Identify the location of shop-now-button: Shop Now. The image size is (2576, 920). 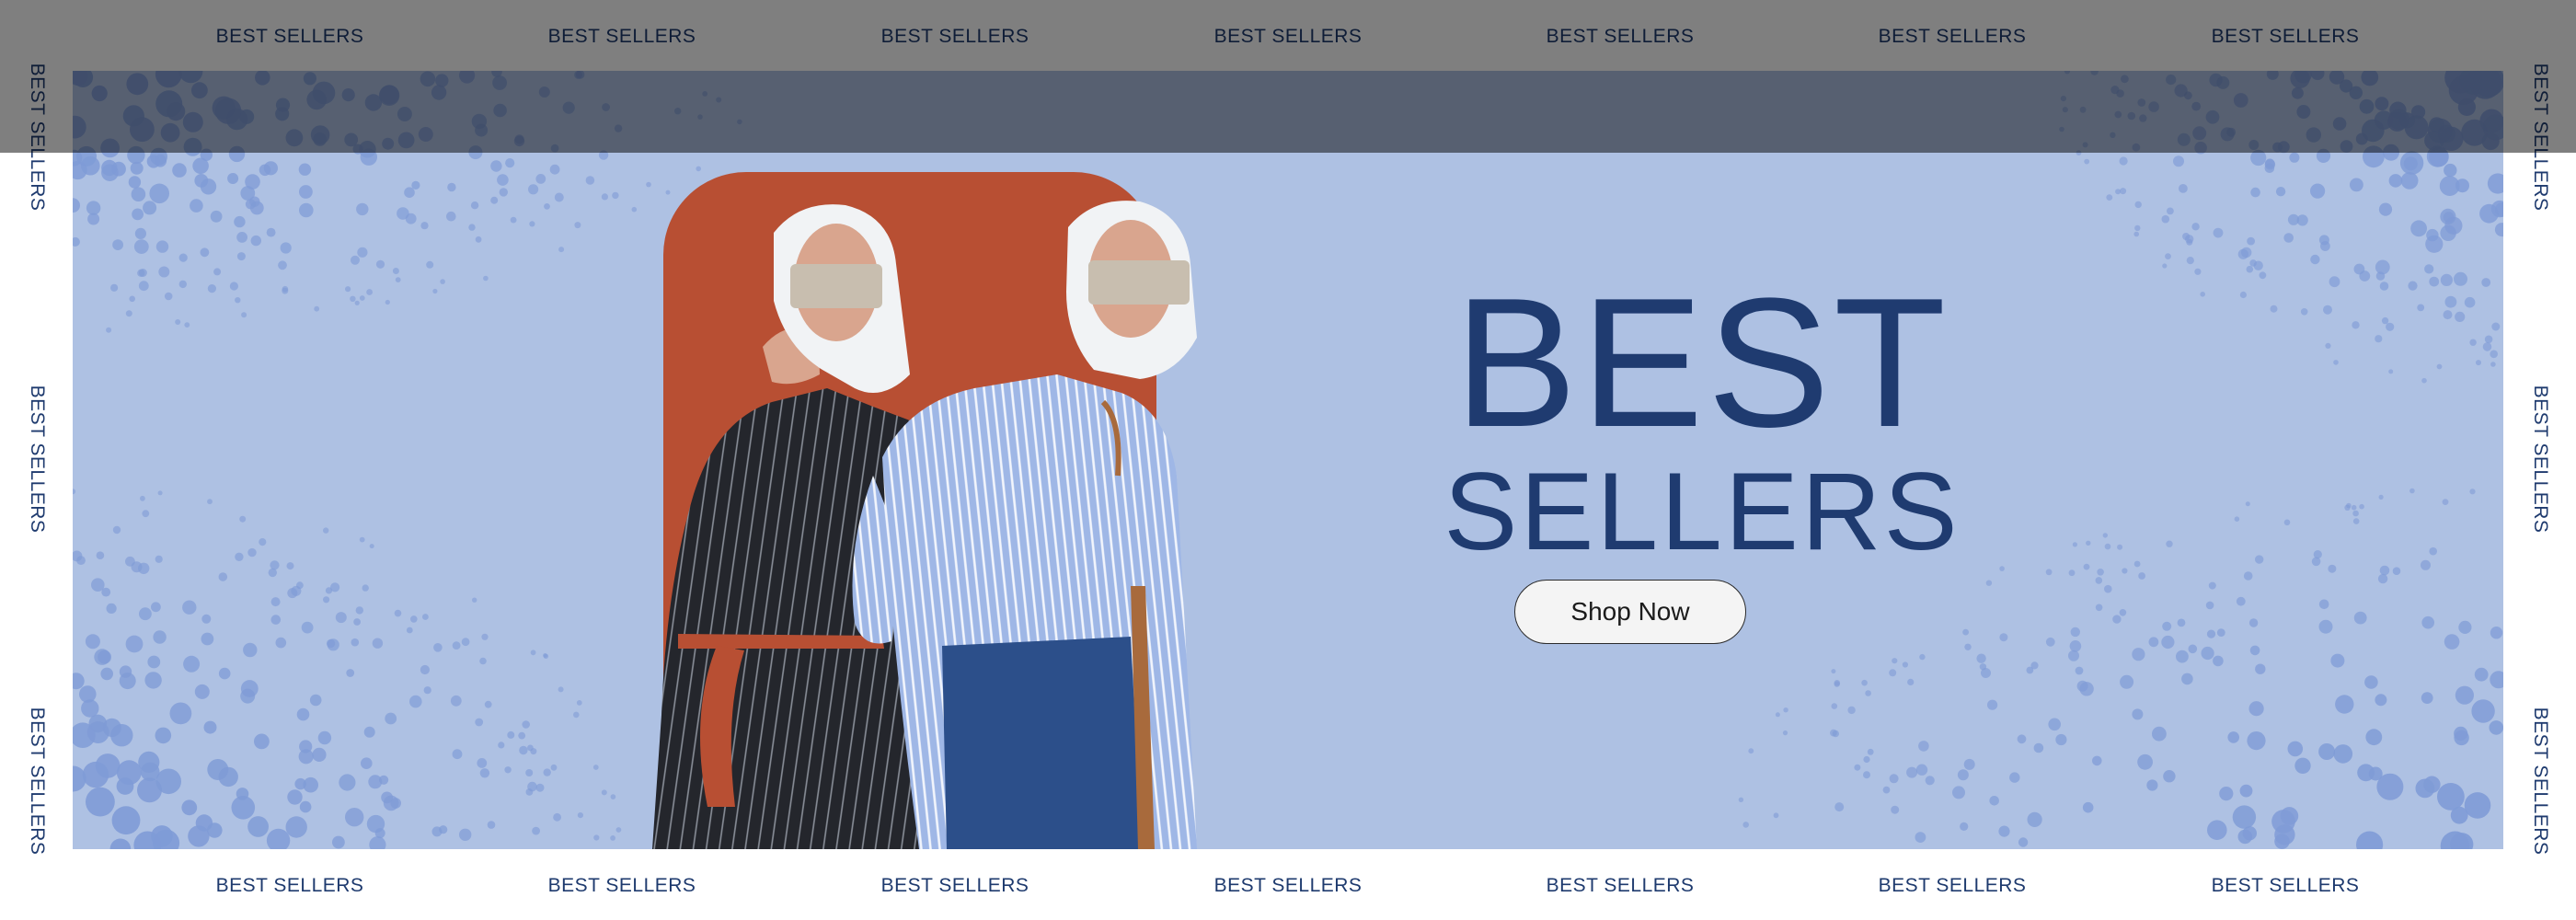
(1630, 612).